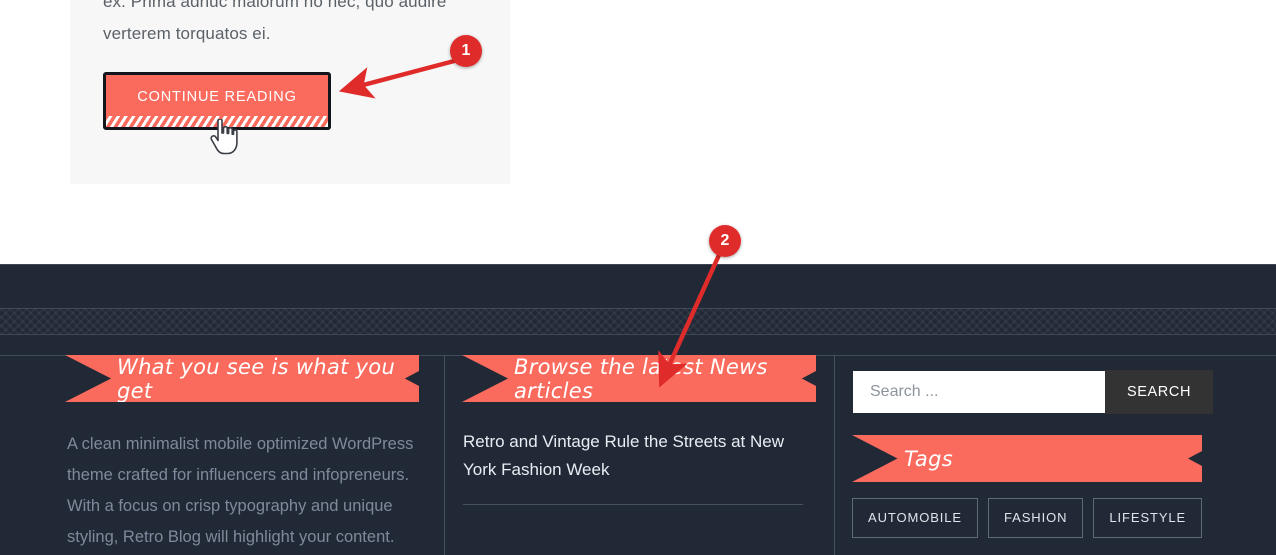 This screenshot has height=555, width=1276. I want to click on news-widget-ribbon: Browse the latest News articles, so click(639, 378).